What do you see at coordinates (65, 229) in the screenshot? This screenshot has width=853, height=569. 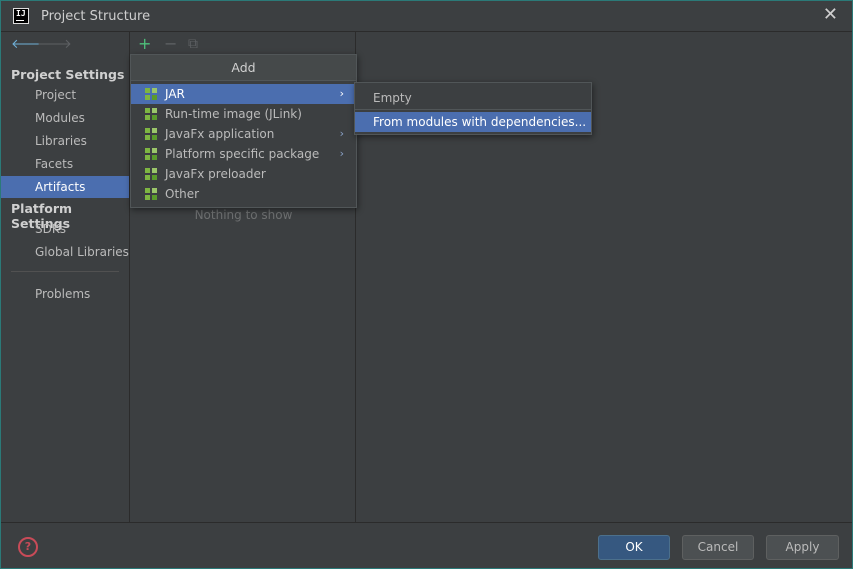 I see `nav-item-sdks: SDKs` at bounding box center [65, 229].